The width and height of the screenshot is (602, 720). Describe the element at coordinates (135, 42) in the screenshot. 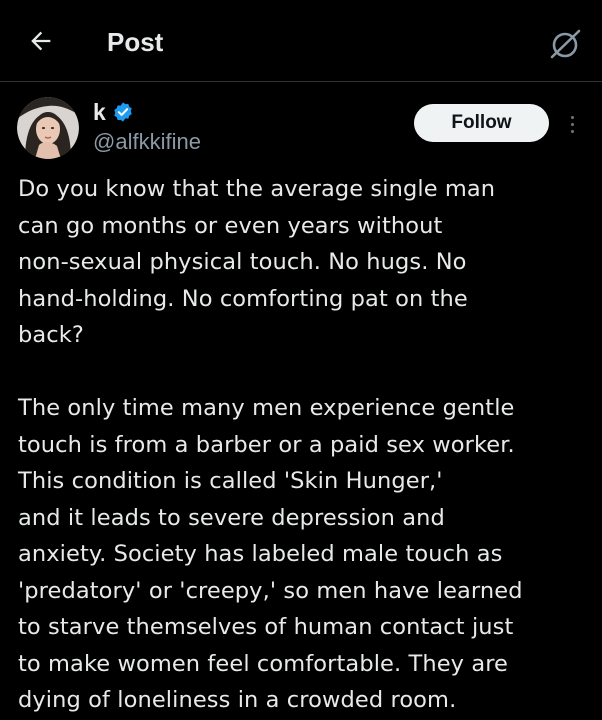

I see `page-title: Post` at that location.